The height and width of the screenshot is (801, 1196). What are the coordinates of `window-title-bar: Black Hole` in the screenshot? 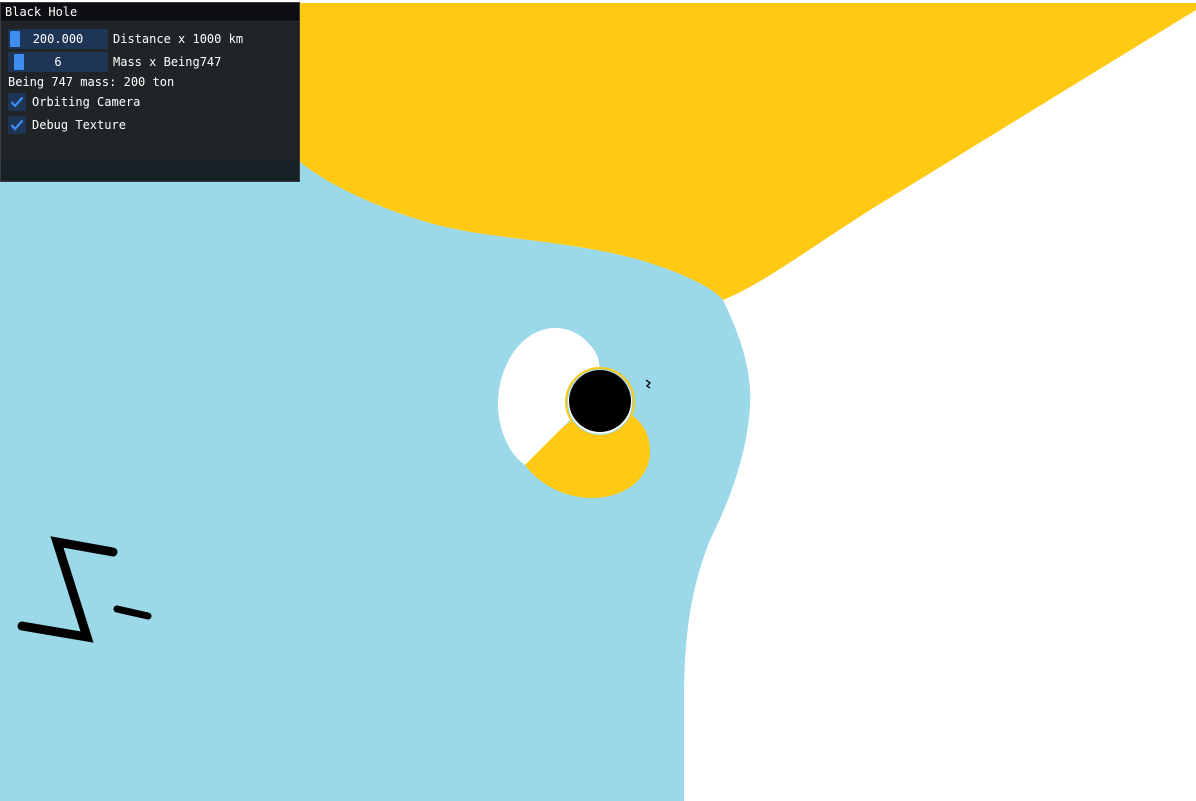 It's located at (150, 12).